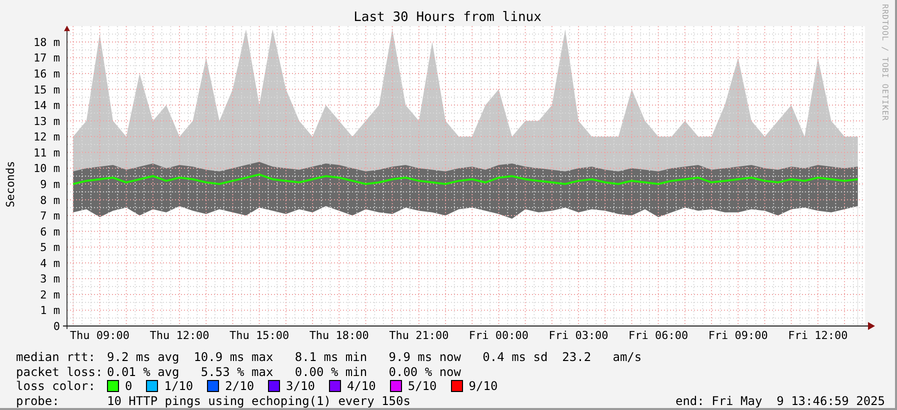 The height and width of the screenshot is (410, 897). What do you see at coordinates (56, 326) in the screenshot?
I see `y-tick-label: 0` at bounding box center [56, 326].